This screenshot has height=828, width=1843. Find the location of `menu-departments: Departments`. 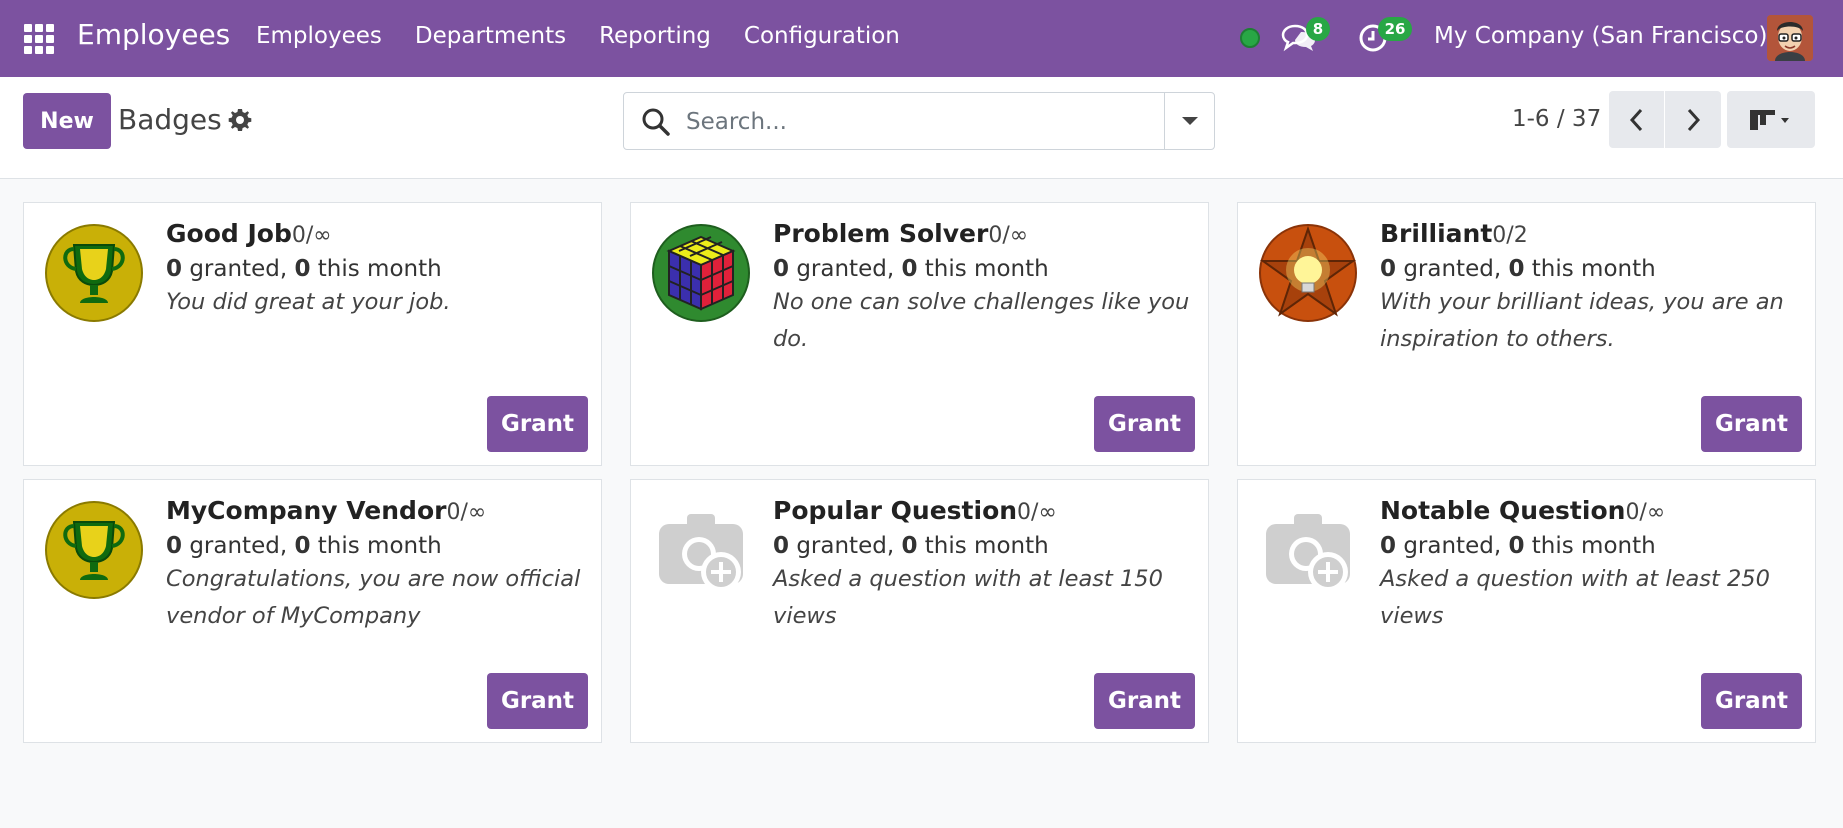

menu-departments: Departments is located at coordinates (490, 36).